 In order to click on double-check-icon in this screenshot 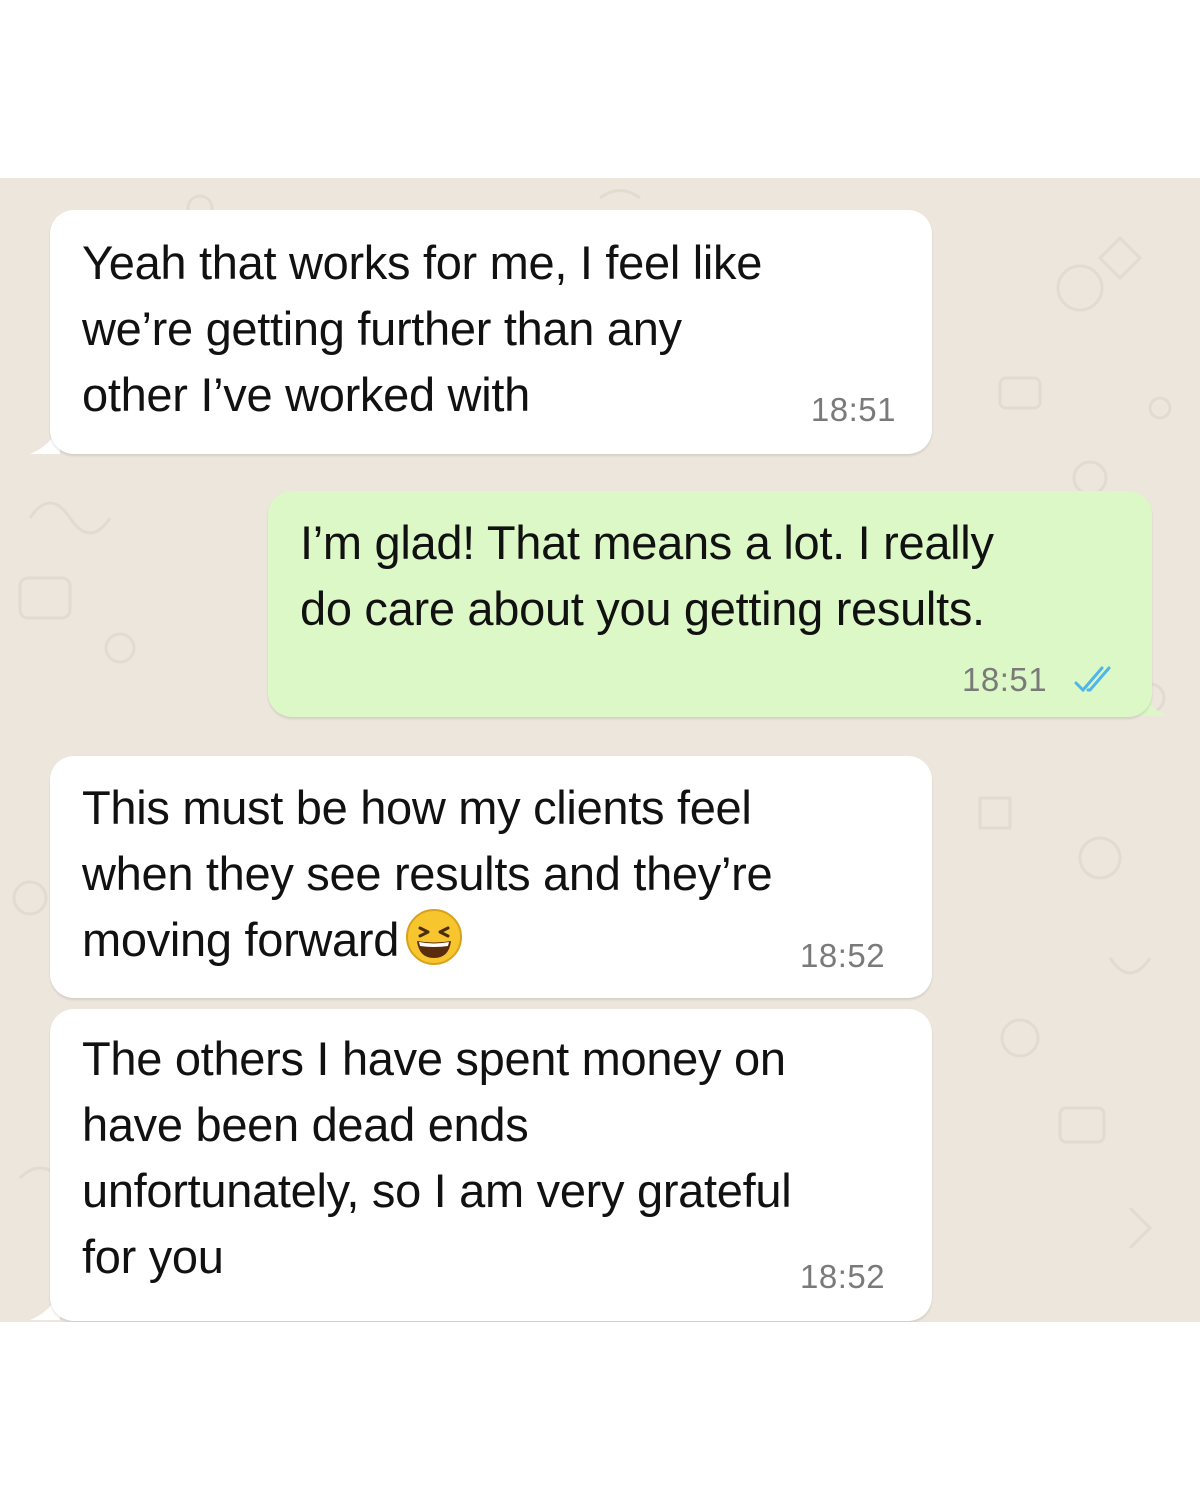, I will do `click(1092, 679)`.